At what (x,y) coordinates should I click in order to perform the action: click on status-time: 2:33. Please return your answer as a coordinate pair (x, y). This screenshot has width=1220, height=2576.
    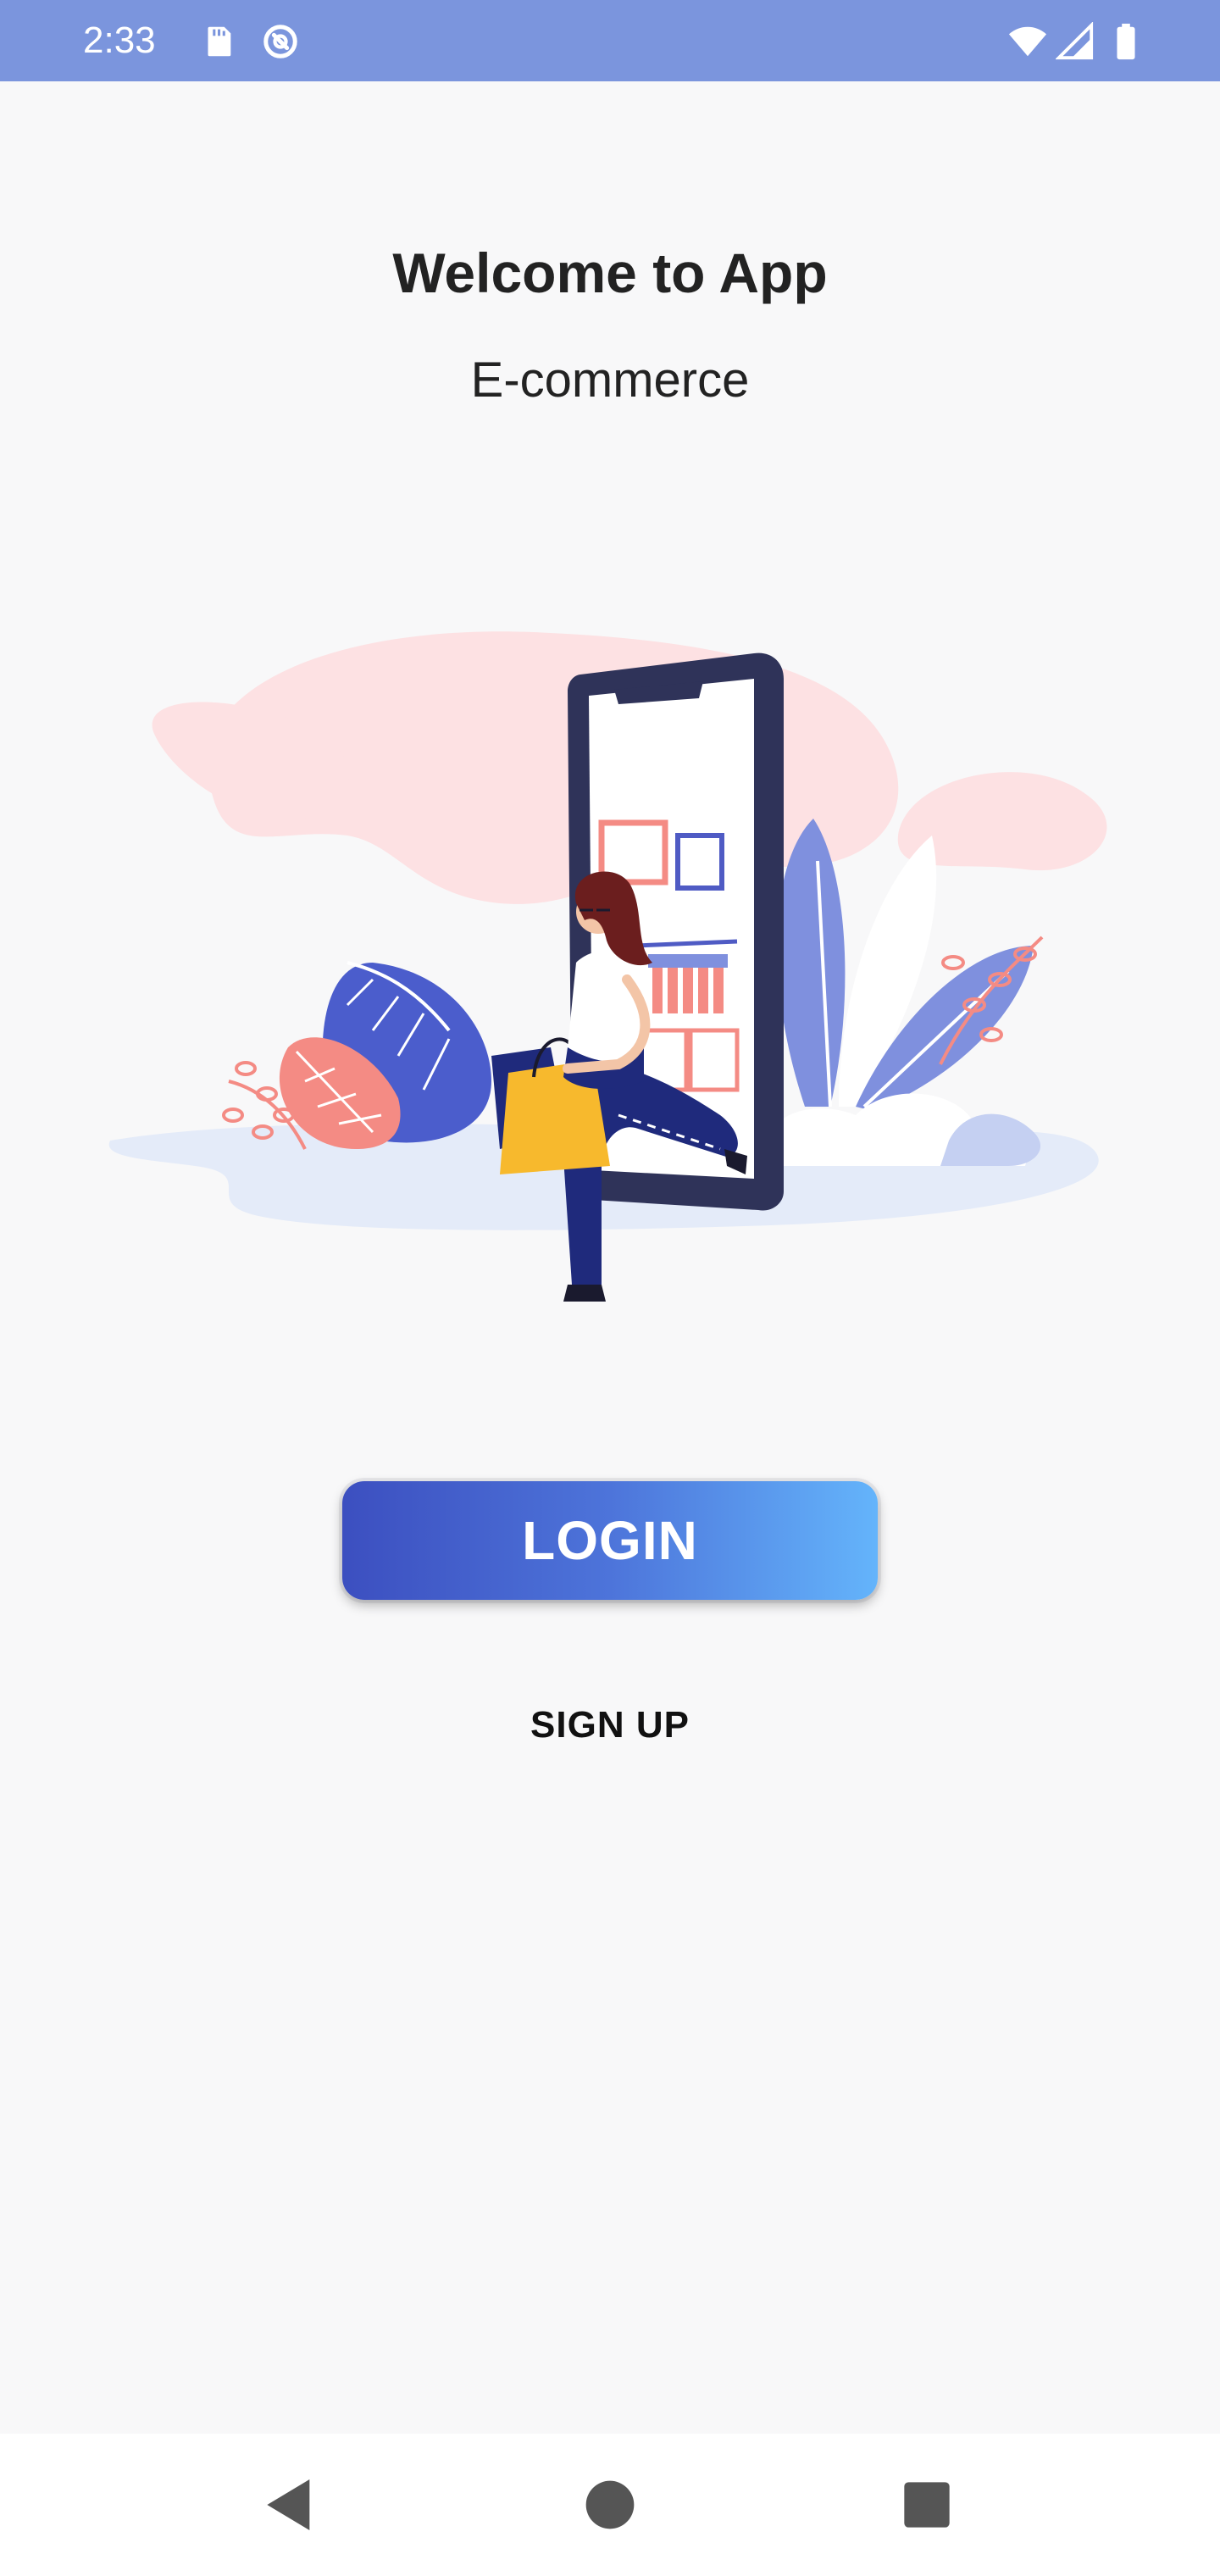
    Looking at the image, I should click on (119, 40).